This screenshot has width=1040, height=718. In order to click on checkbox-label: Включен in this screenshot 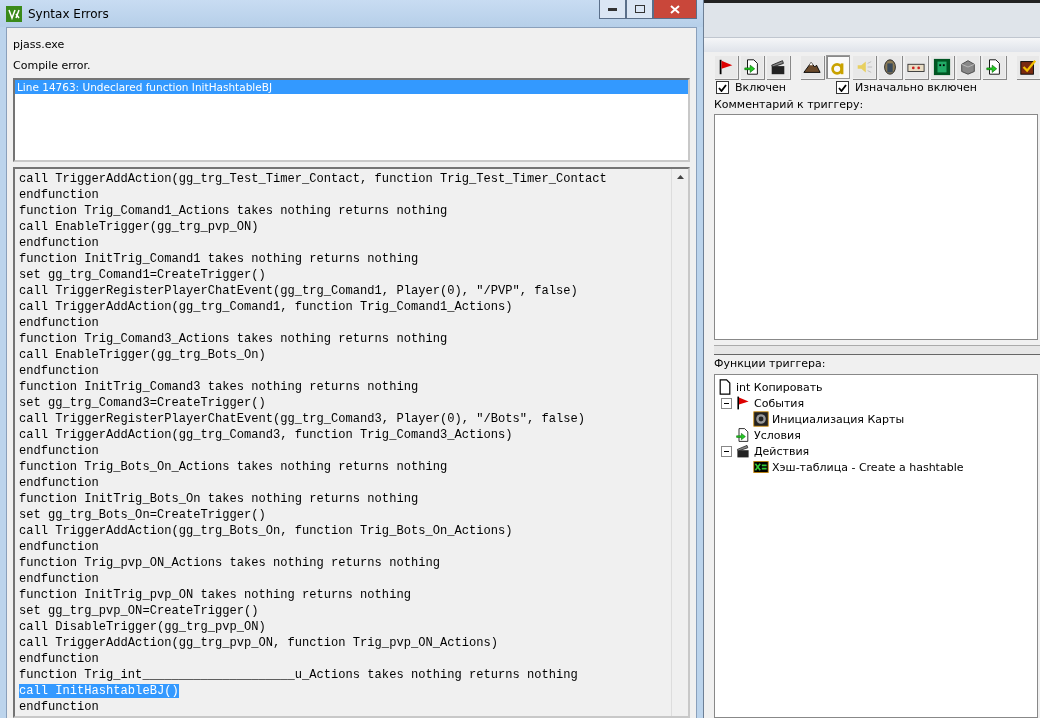, I will do `click(760, 87)`.